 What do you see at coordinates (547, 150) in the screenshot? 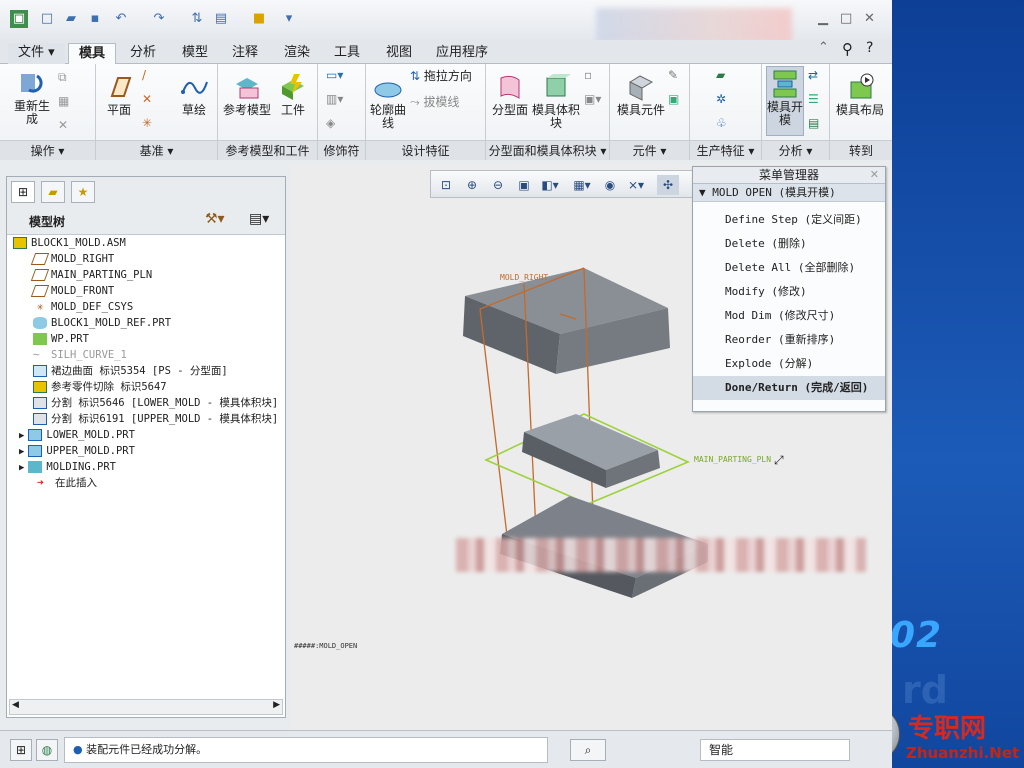
I see `group-label-parting: 分型面和模具体积块 ▾` at bounding box center [547, 150].